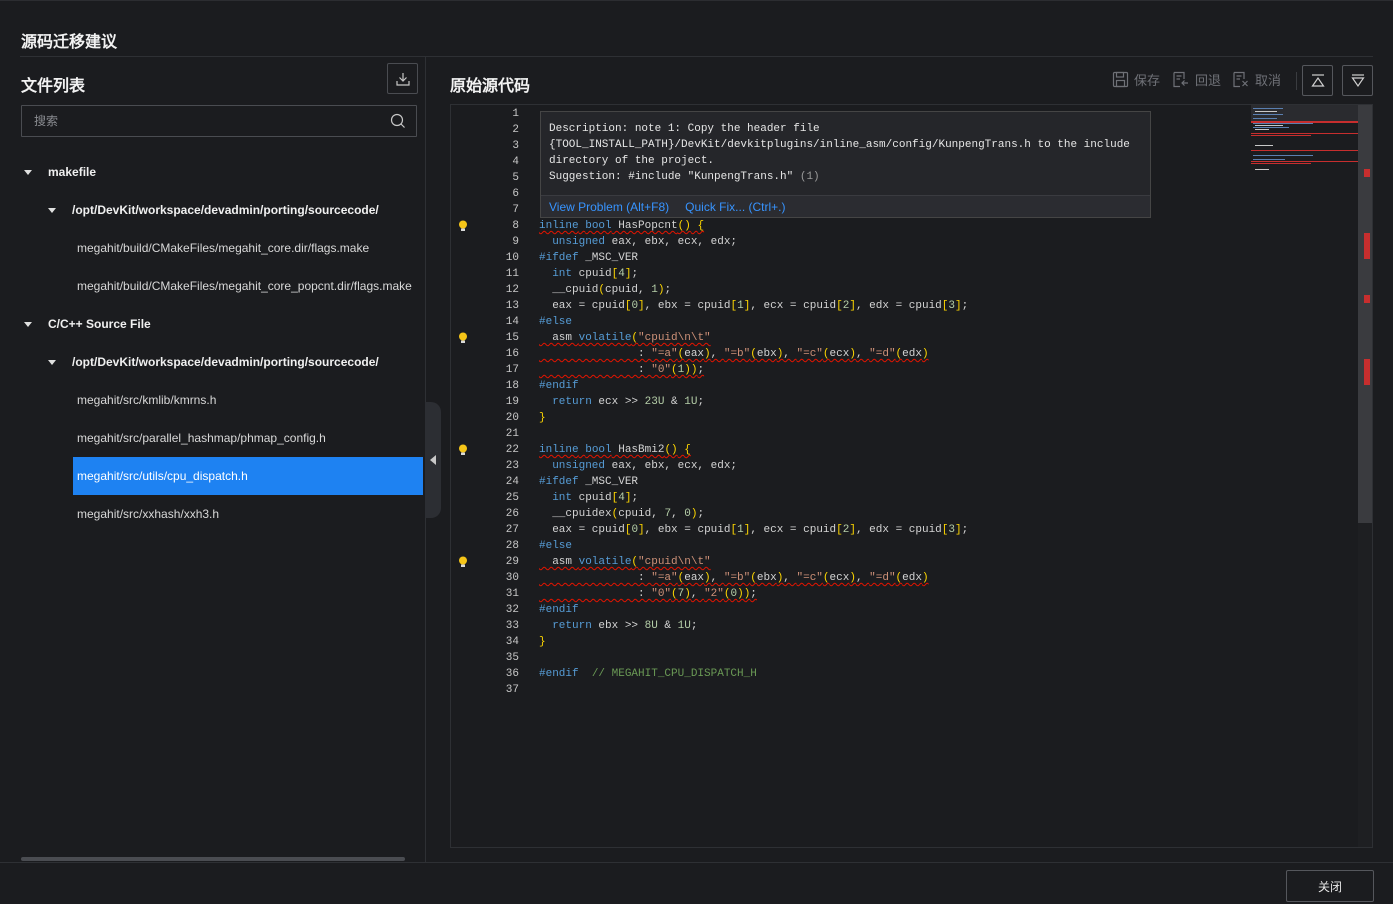 This screenshot has height=904, width=1393. Describe the element at coordinates (162, 476) in the screenshot. I see `file-item-label: megahit/src/utils/cpu_dispatch.h` at that location.